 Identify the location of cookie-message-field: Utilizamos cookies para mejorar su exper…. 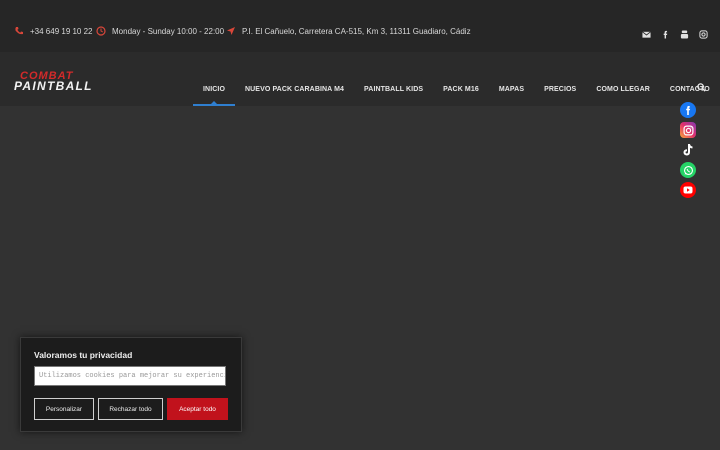
(130, 376).